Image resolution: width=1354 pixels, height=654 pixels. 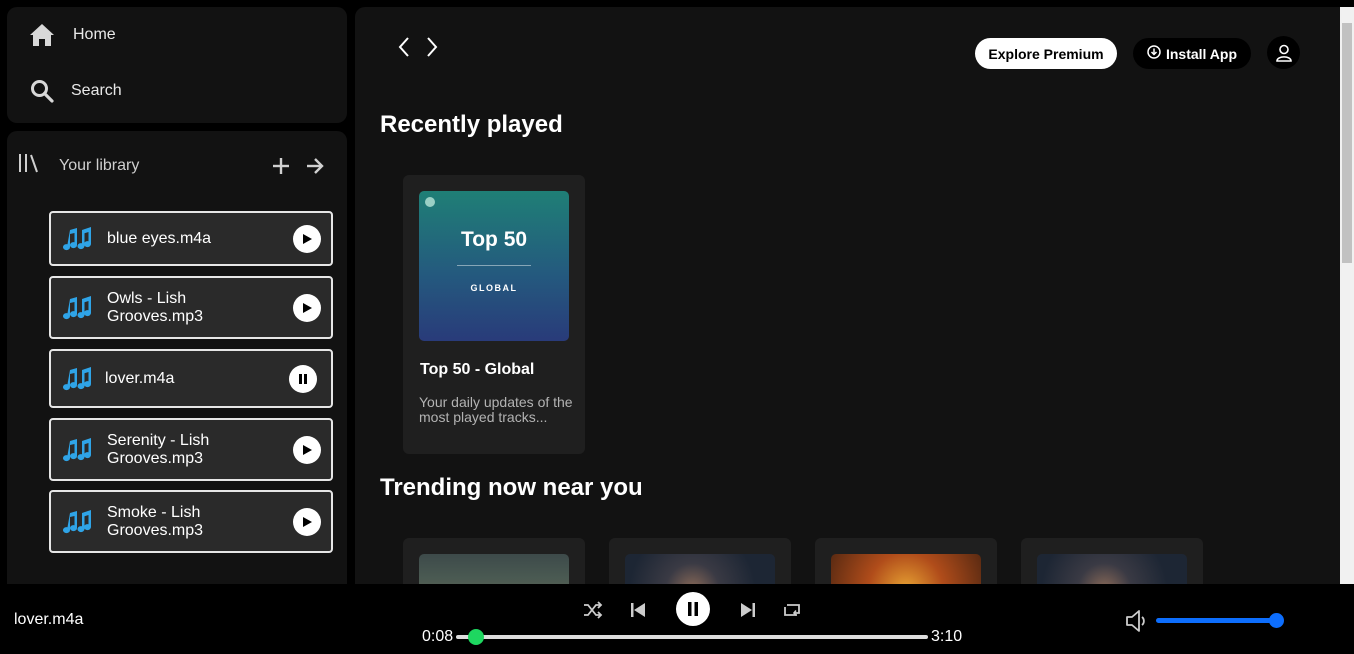 I want to click on nav-home-label: Home, so click(x=94, y=34).